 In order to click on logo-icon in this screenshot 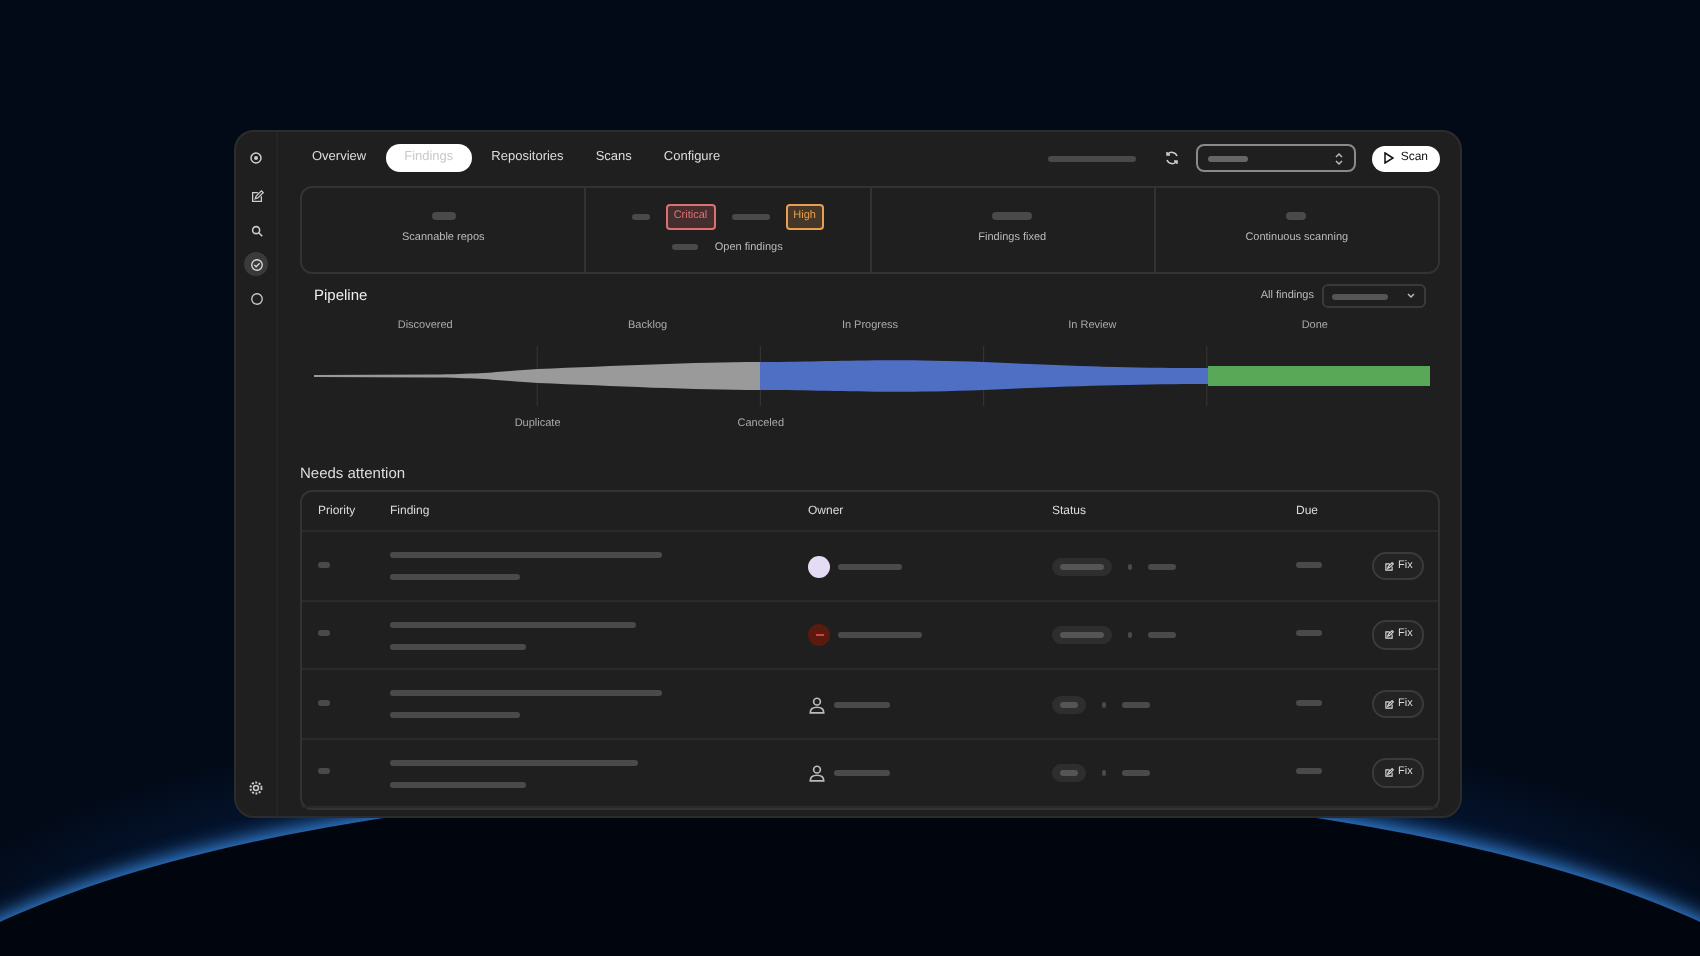, I will do `click(256, 158)`.